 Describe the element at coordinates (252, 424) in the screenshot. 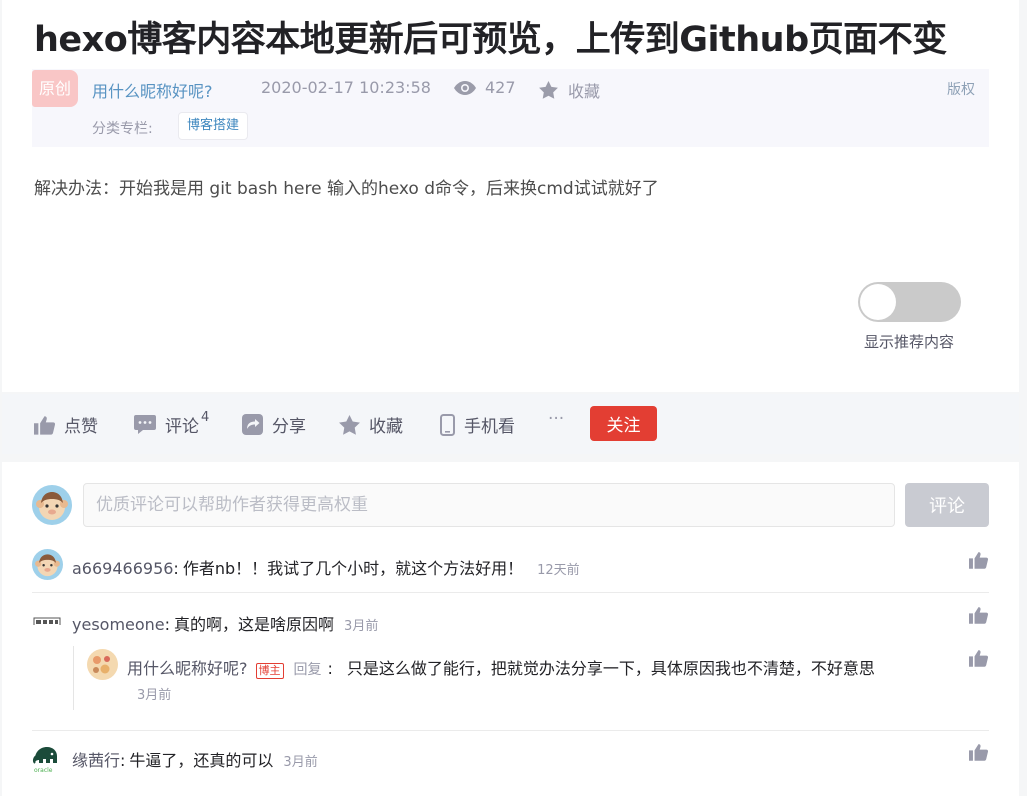

I see `share-icon` at that location.